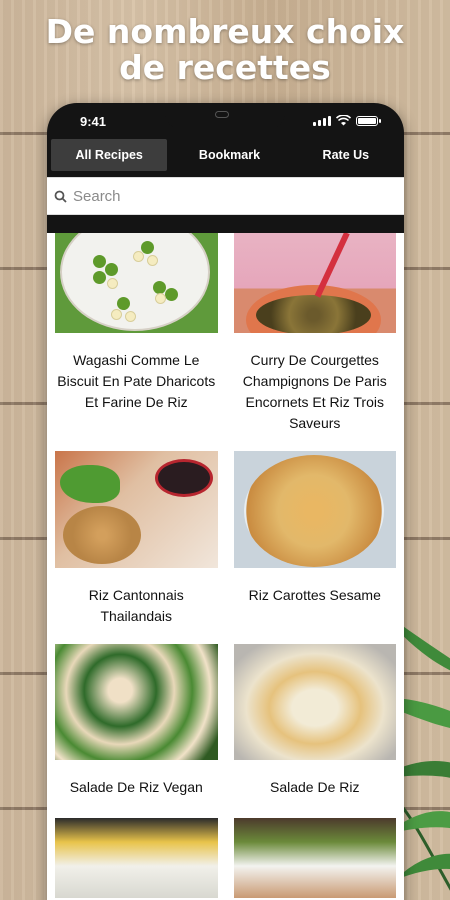 The height and width of the screenshot is (900, 450). I want to click on recipe-title: Salade De Riz, so click(315, 787).